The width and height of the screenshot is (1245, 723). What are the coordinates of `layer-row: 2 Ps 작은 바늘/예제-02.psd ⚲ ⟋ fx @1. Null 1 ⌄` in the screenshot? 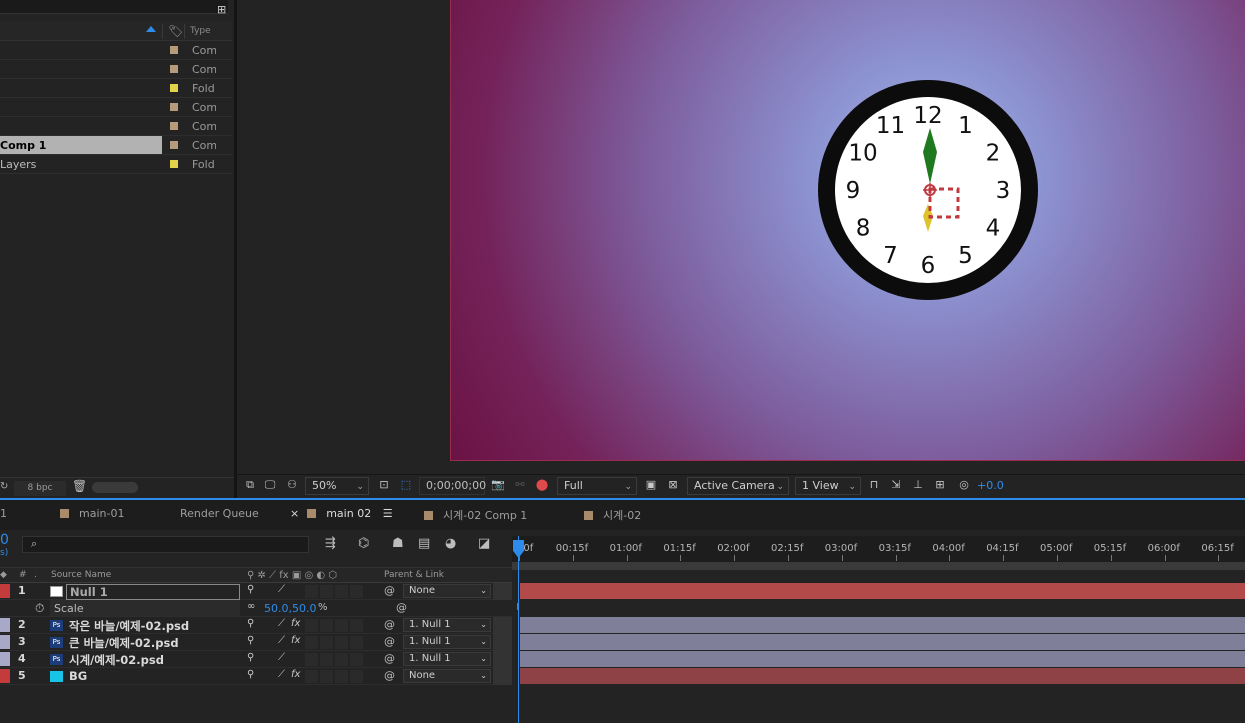 It's located at (256, 625).